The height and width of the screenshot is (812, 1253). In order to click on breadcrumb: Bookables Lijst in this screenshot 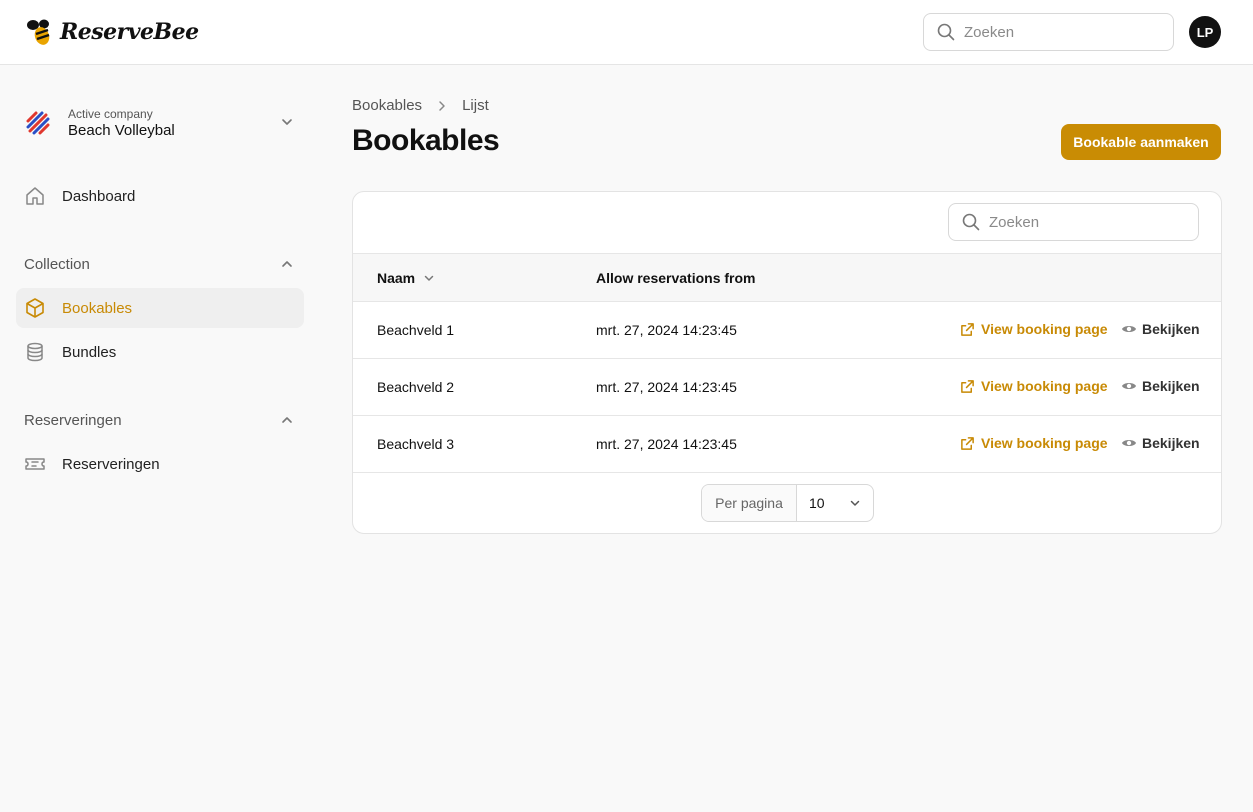, I will do `click(420, 105)`.